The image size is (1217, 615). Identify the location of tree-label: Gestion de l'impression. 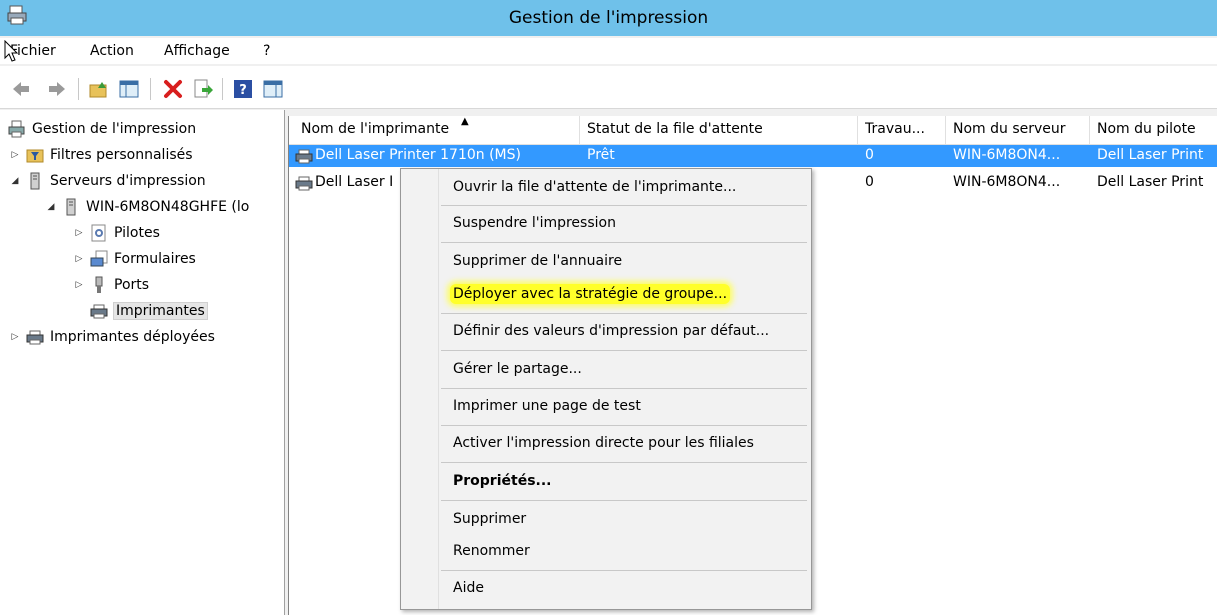
(114, 129).